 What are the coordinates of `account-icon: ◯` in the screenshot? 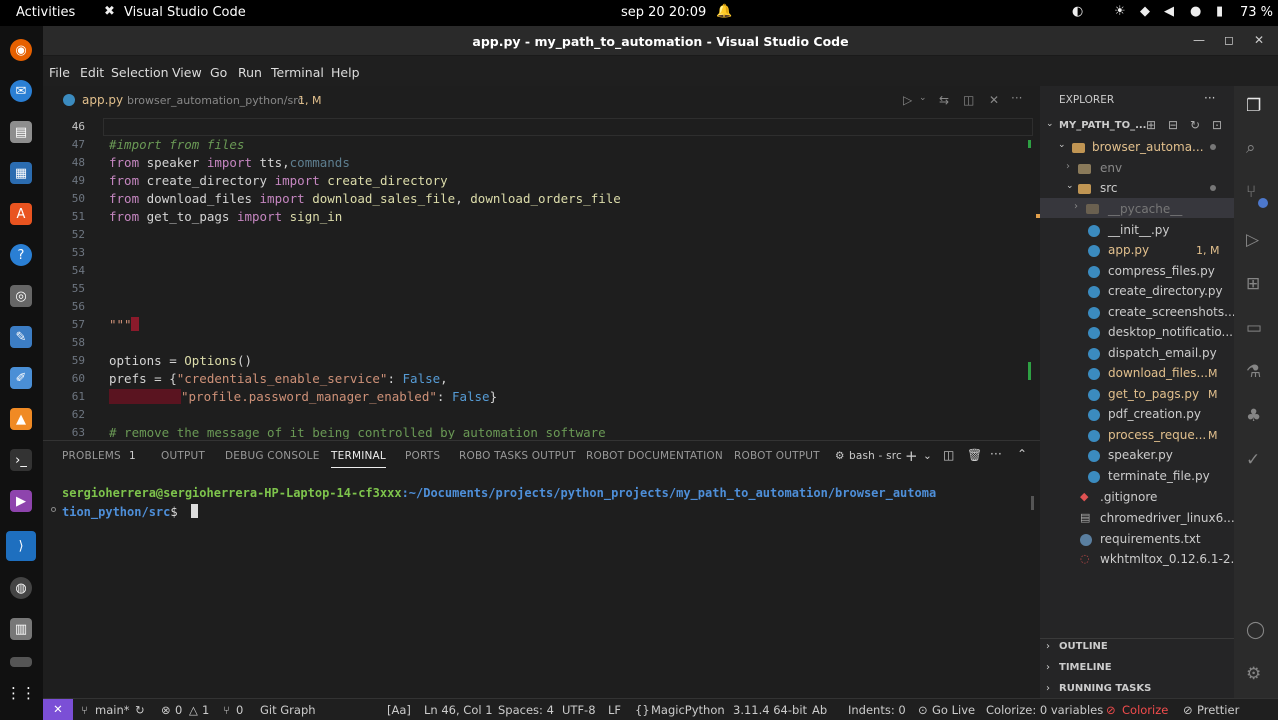 It's located at (1255, 630).